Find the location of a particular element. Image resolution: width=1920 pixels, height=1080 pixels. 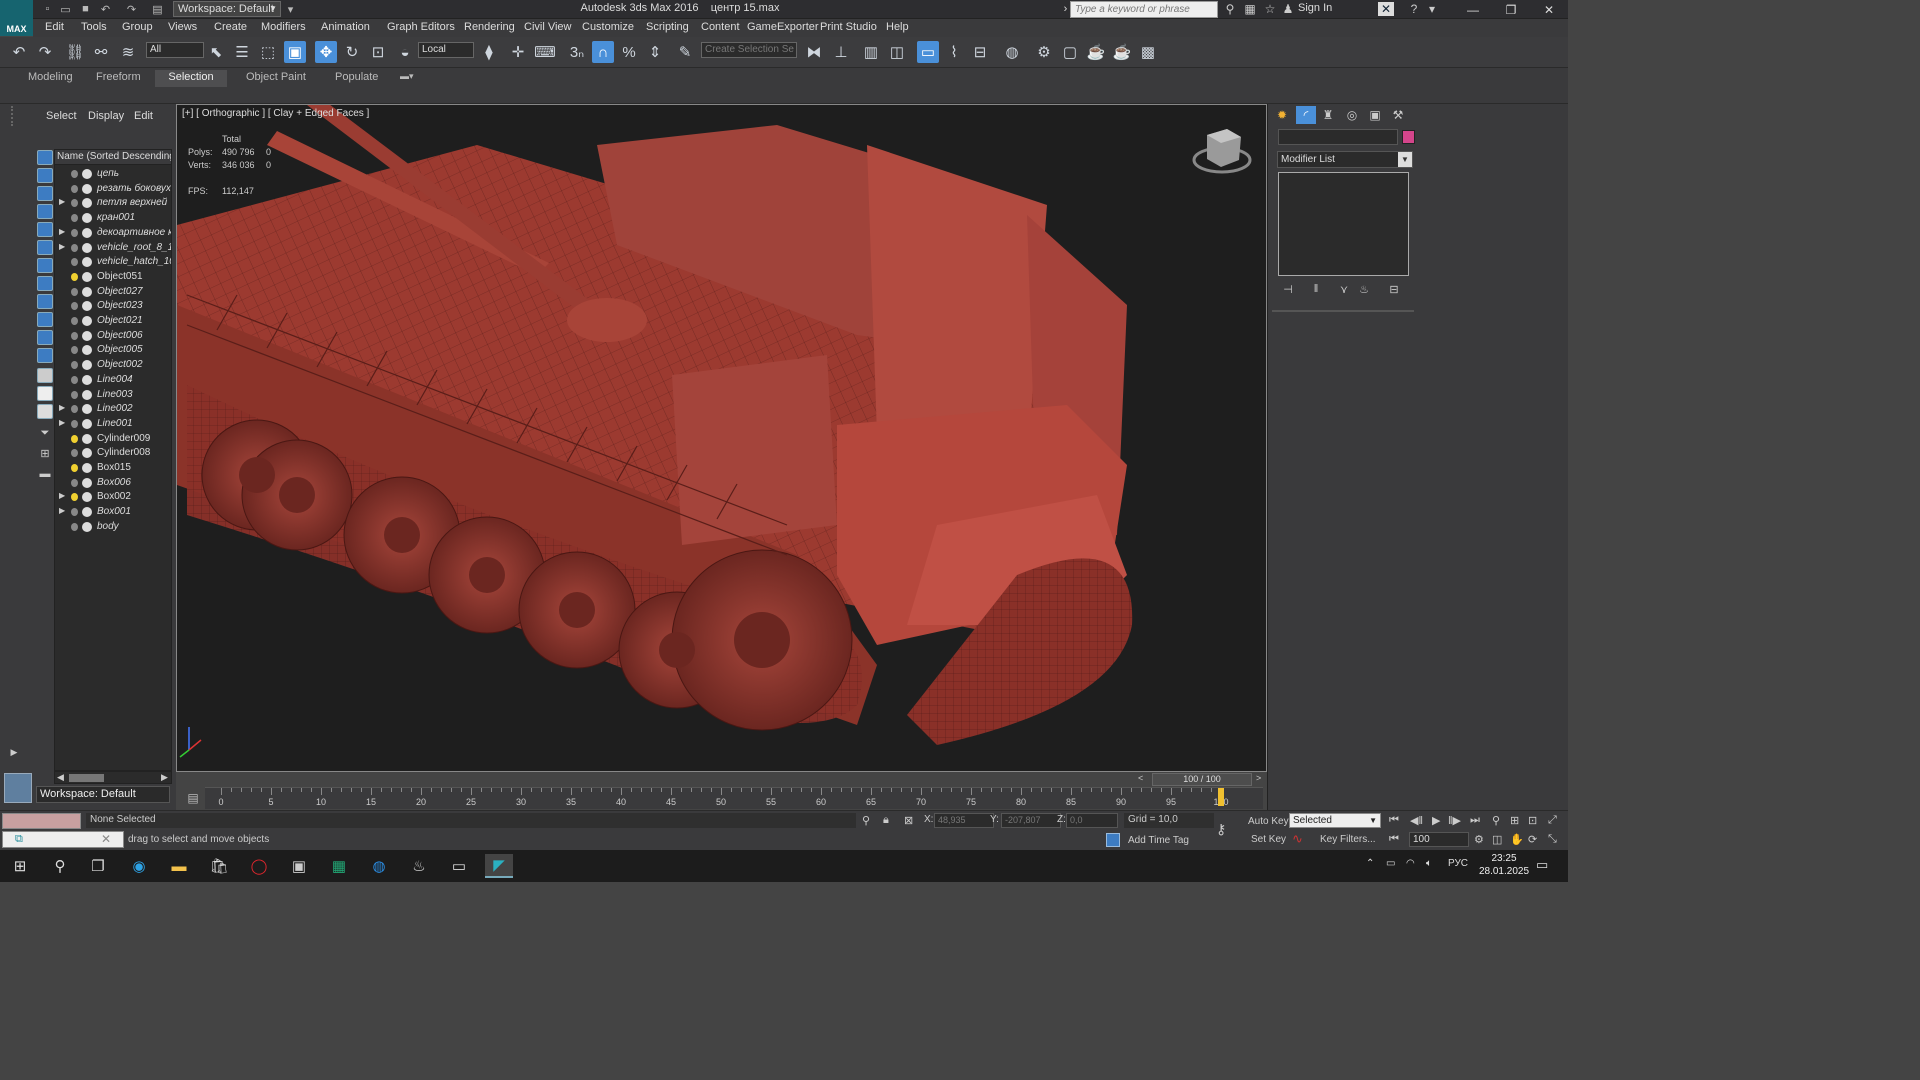

new-file-icon: ▫ is located at coordinates (47, 9).